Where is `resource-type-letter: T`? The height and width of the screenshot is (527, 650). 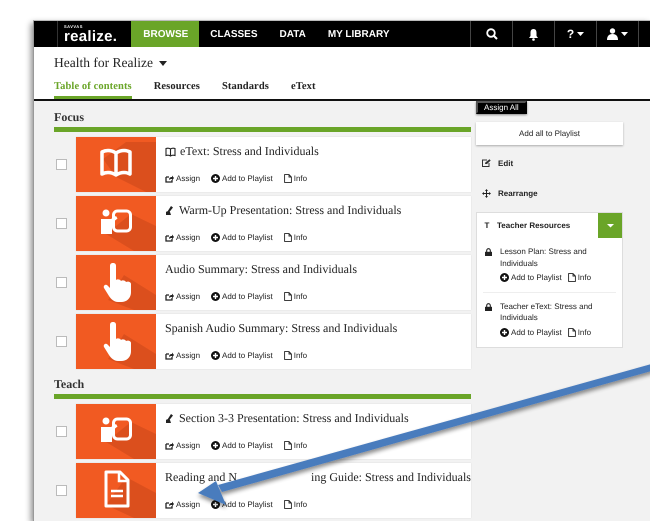 resource-type-letter: T is located at coordinates (487, 225).